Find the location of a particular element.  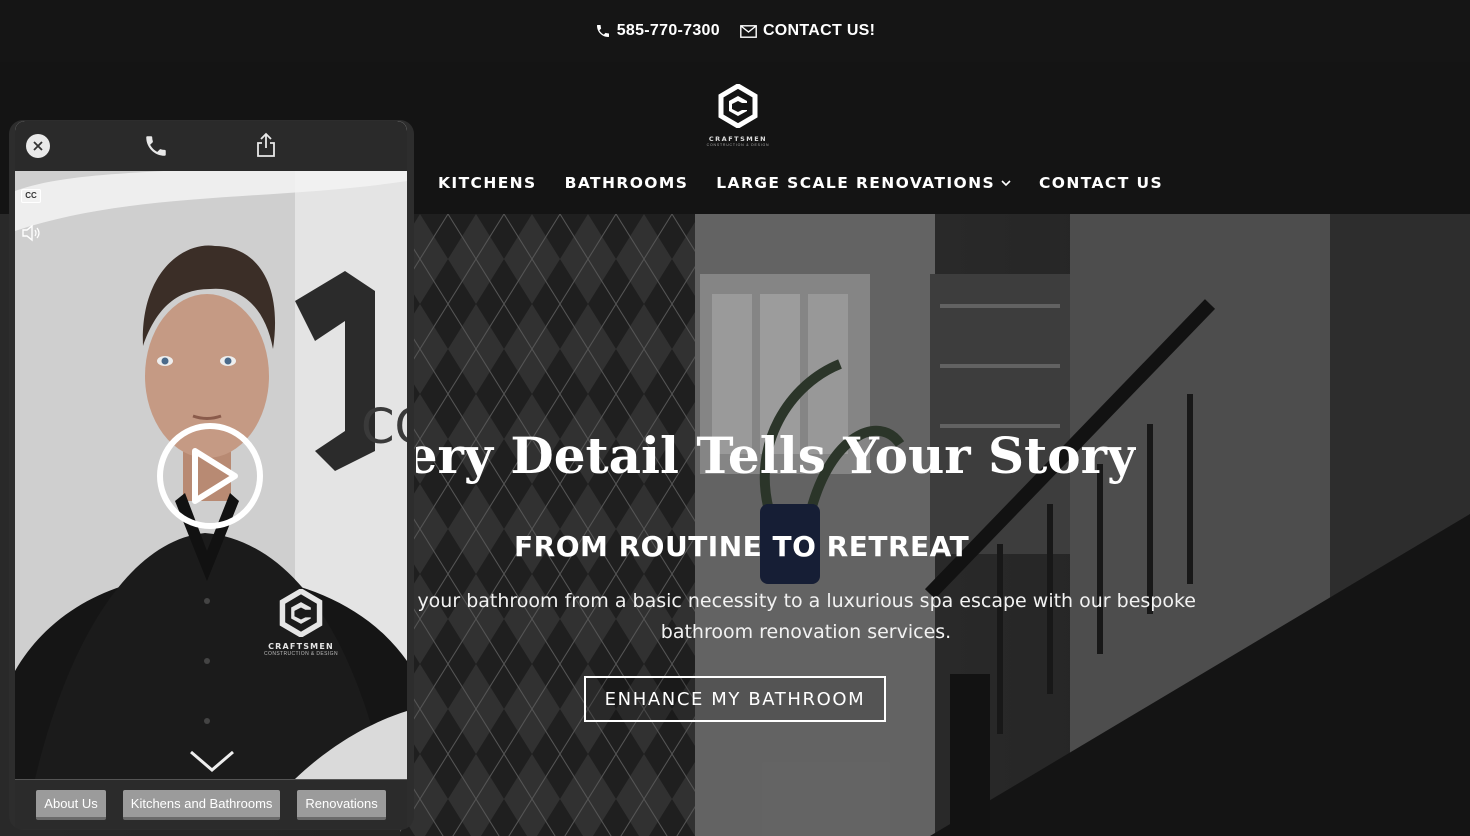

contact-link: CONTACT US! is located at coordinates (807, 31).